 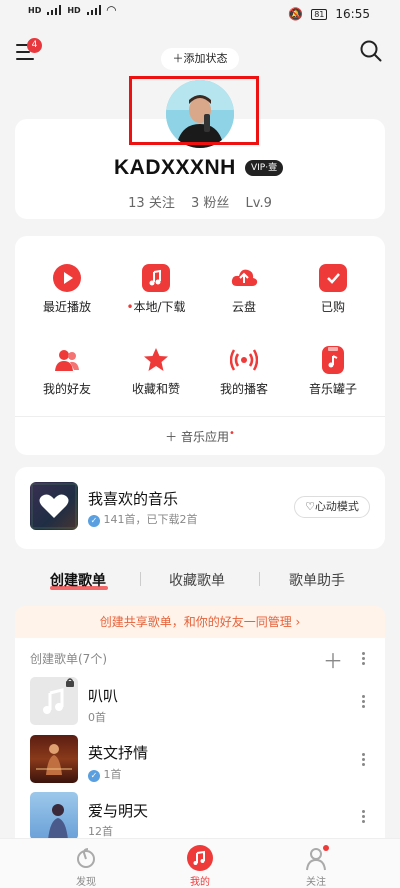 What do you see at coordinates (103, 695) in the screenshot?
I see `playlist-title: 叭叭` at bounding box center [103, 695].